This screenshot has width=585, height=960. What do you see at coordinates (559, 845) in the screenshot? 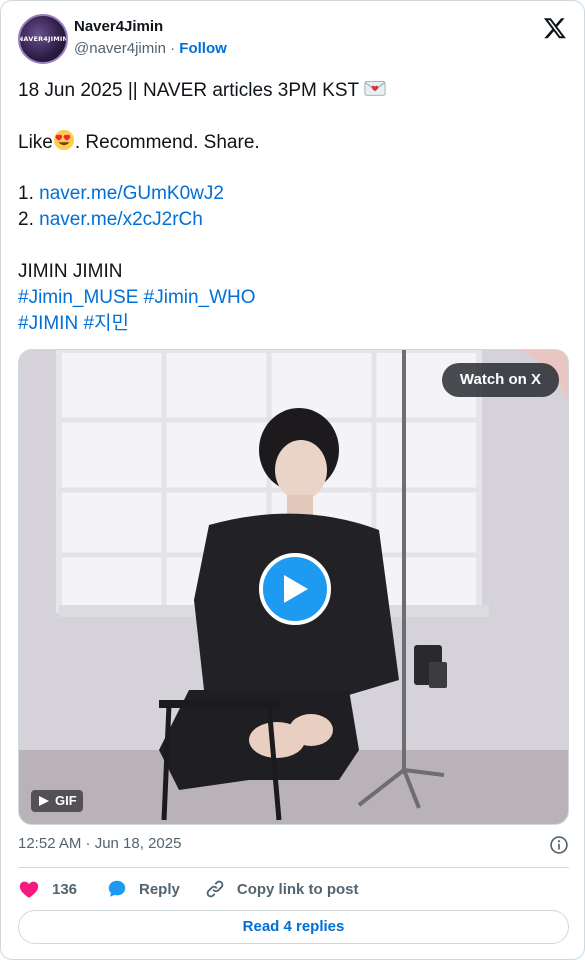
I see `info-icon` at bounding box center [559, 845].